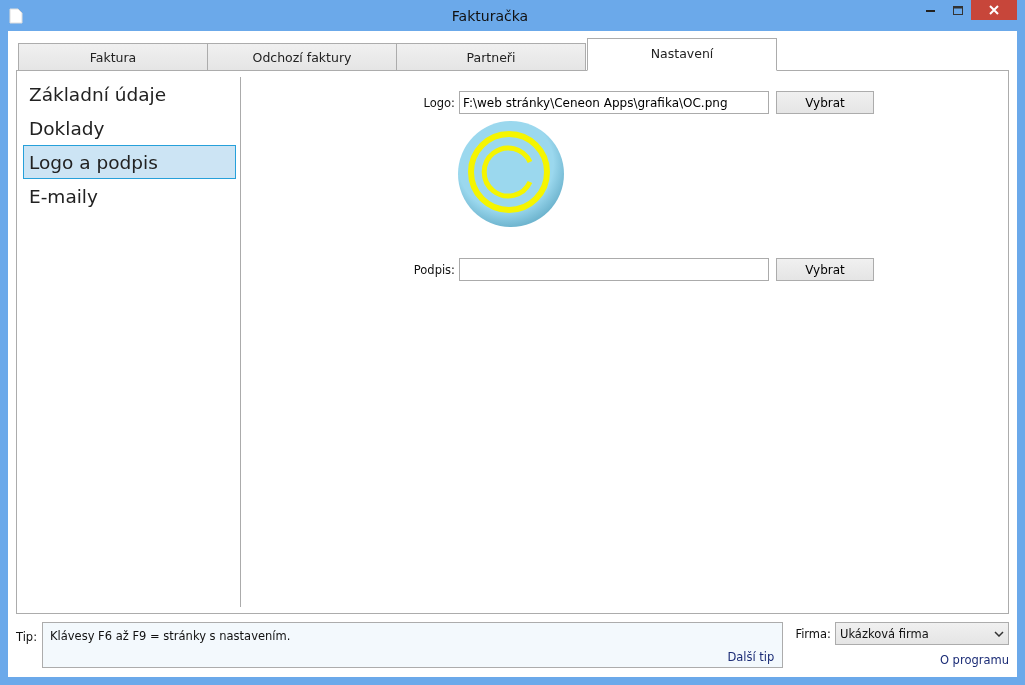  I want to click on app-icon, so click(16, 15).